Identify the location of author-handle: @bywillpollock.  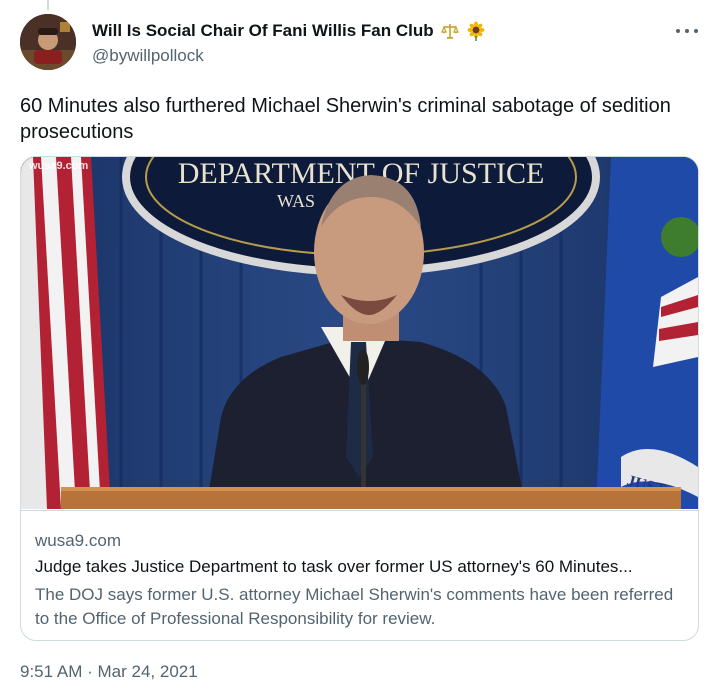
(395, 56).